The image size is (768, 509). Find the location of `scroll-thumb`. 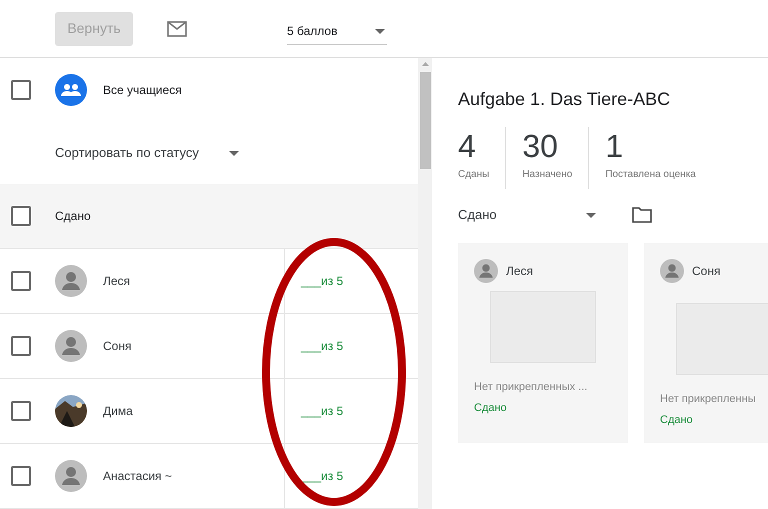

scroll-thumb is located at coordinates (425, 120).